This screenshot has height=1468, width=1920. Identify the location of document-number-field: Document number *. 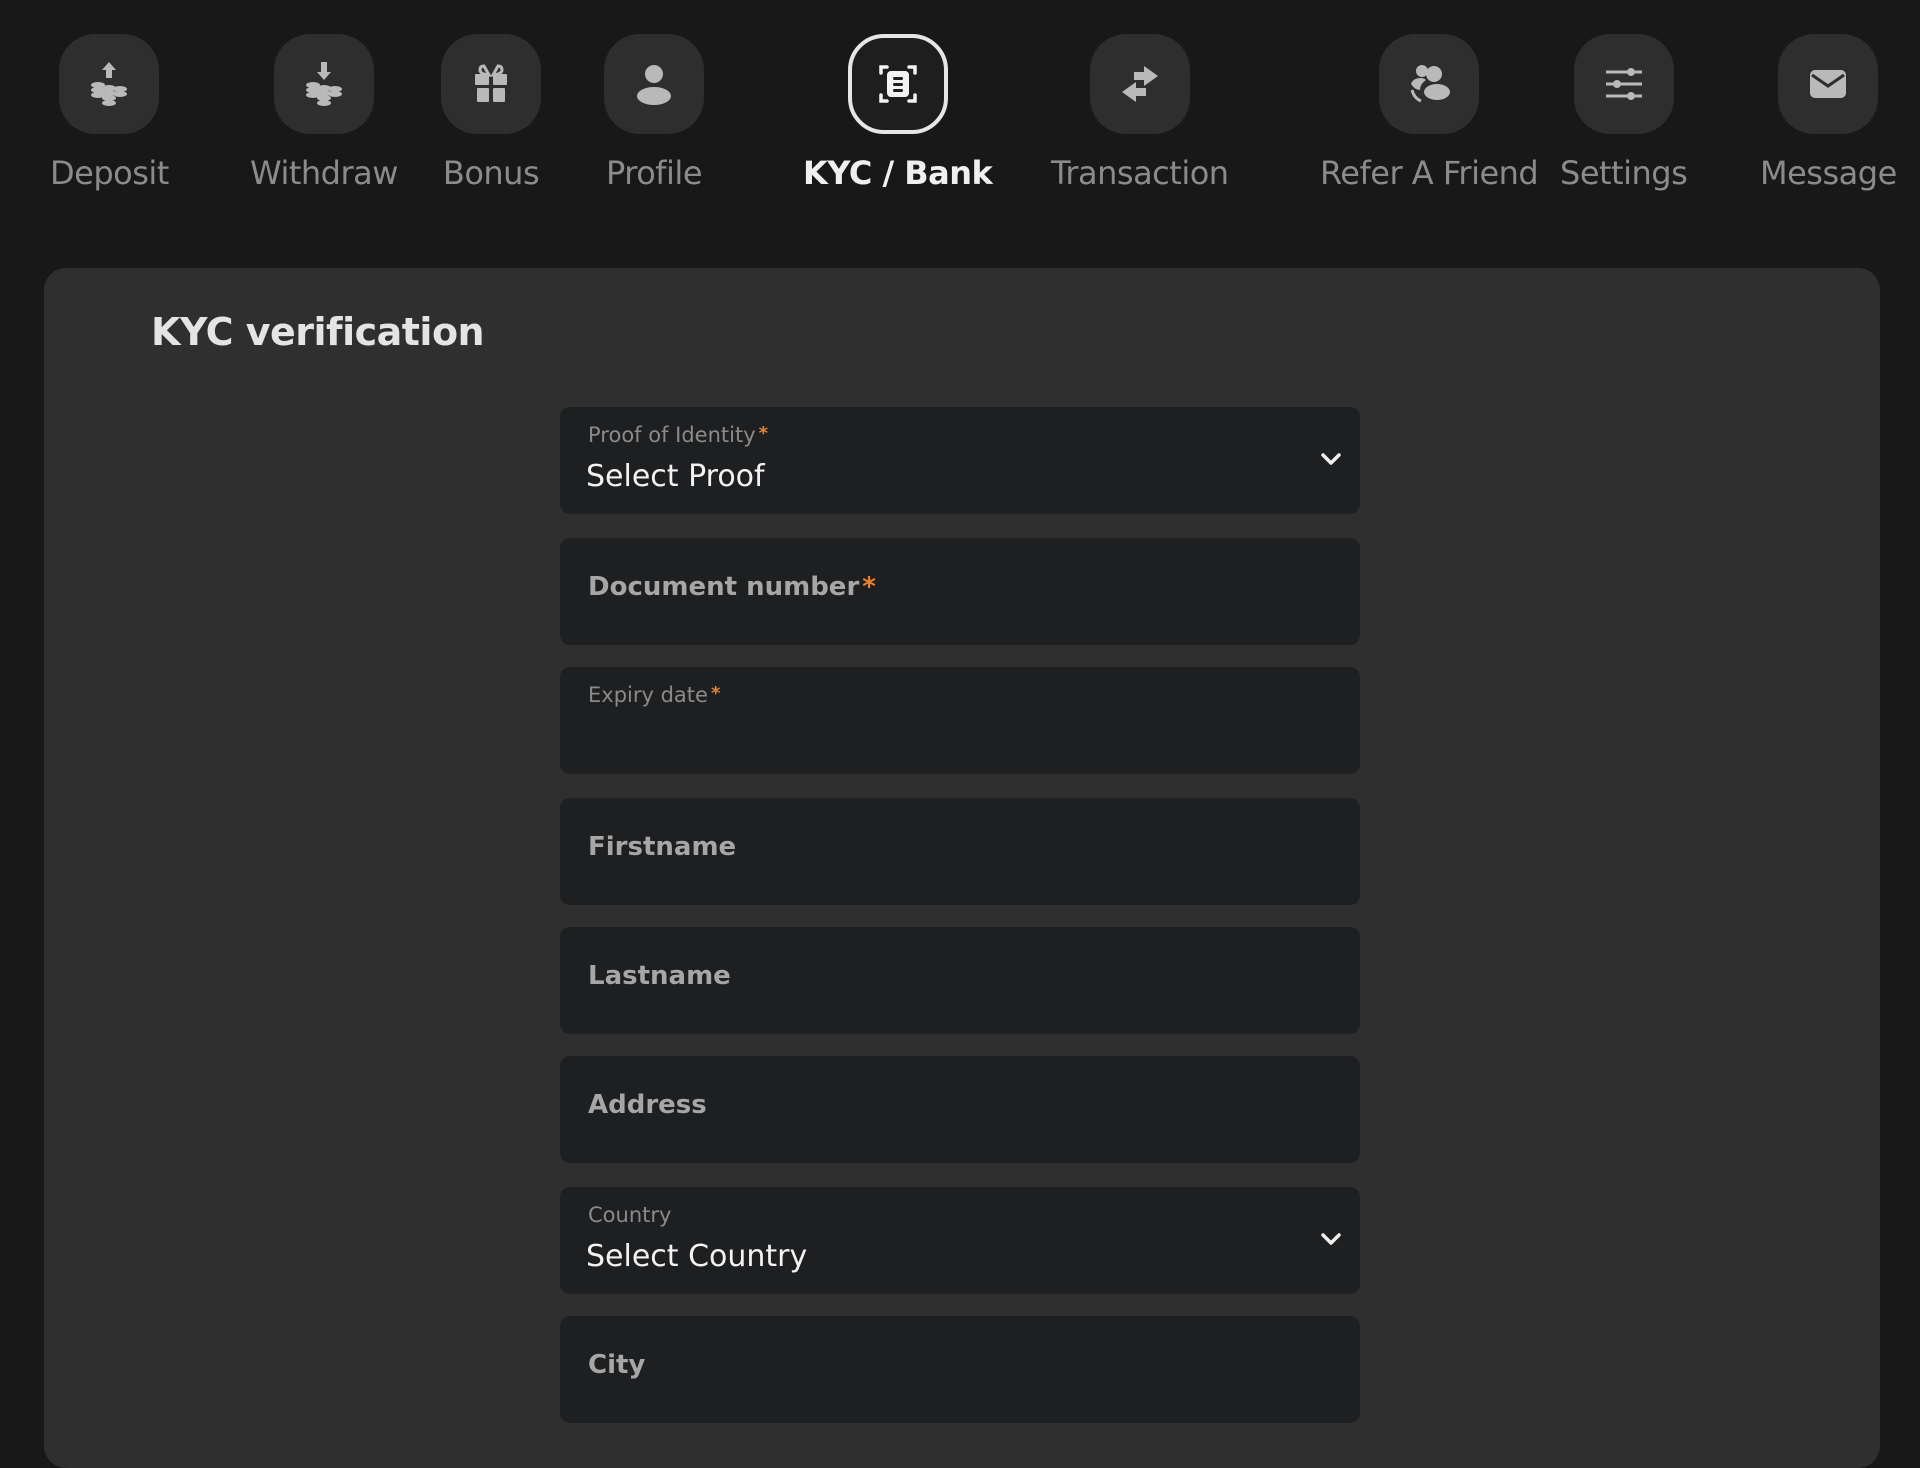
(962, 592).